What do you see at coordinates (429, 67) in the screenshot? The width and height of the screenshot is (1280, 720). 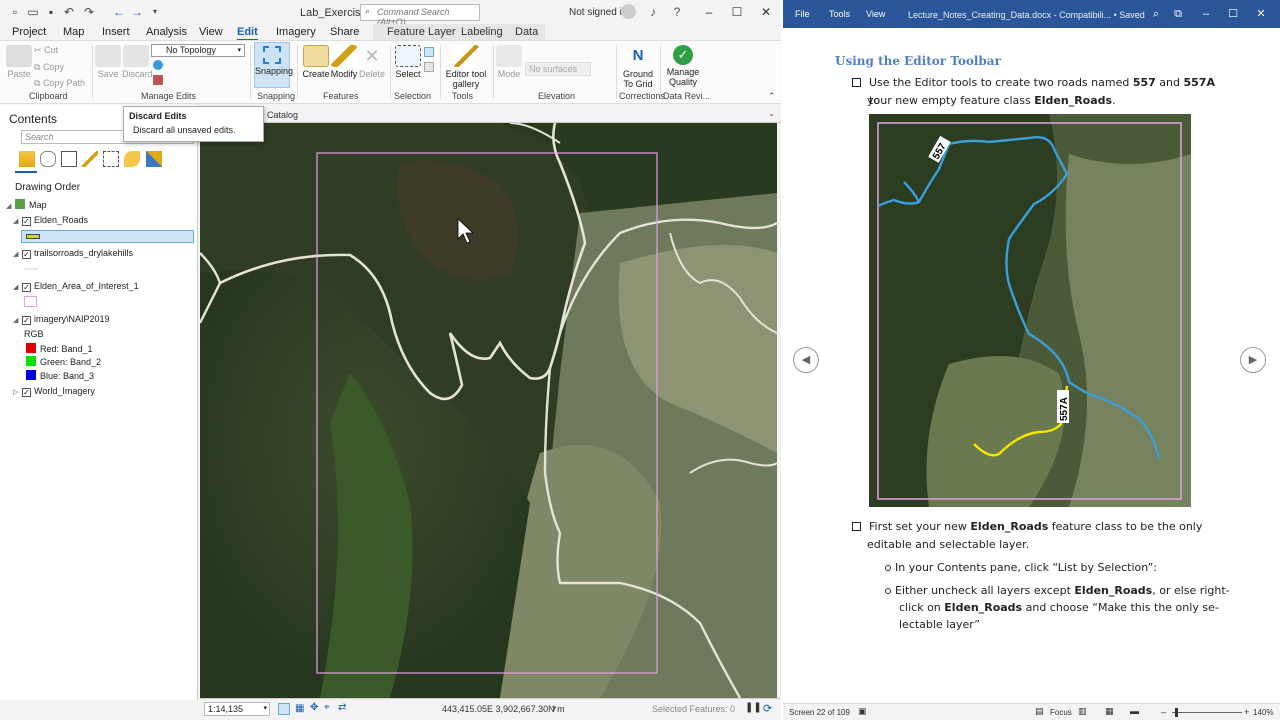 I see `clear-selection-icon` at bounding box center [429, 67].